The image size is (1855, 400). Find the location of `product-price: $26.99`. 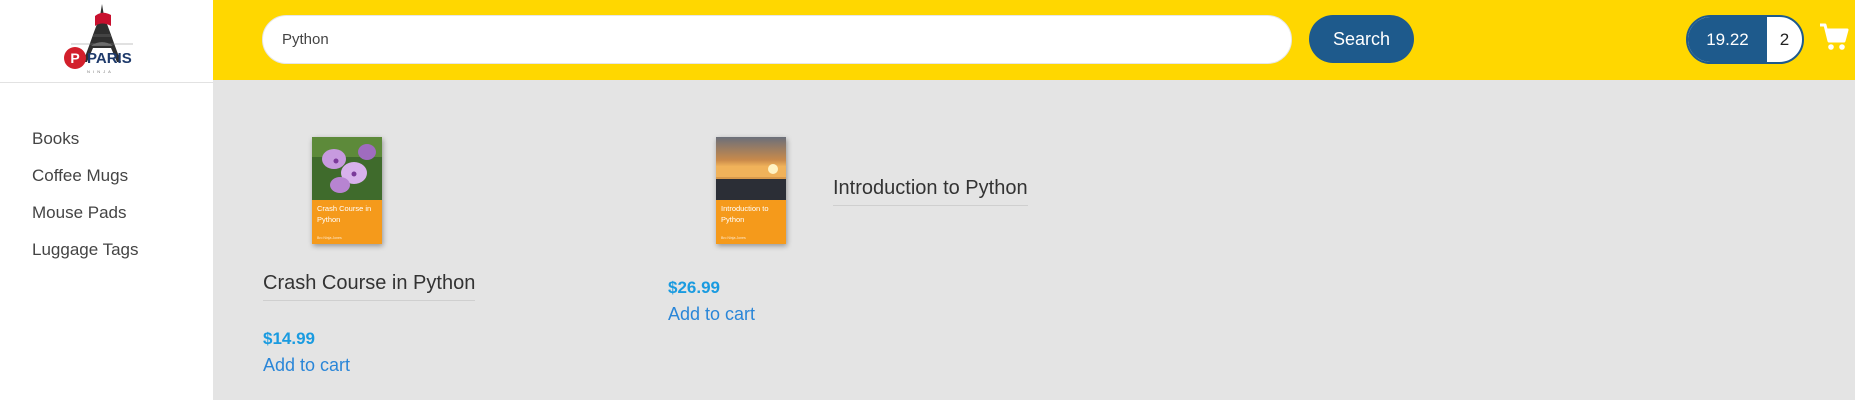

product-price: $26.99 is located at coordinates (694, 287).